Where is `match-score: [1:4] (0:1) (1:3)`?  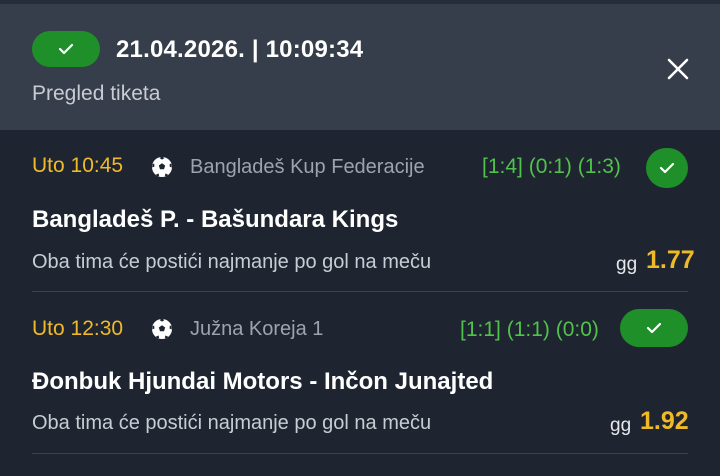
match-score: [1:4] (0:1) (1:3) is located at coordinates (551, 166).